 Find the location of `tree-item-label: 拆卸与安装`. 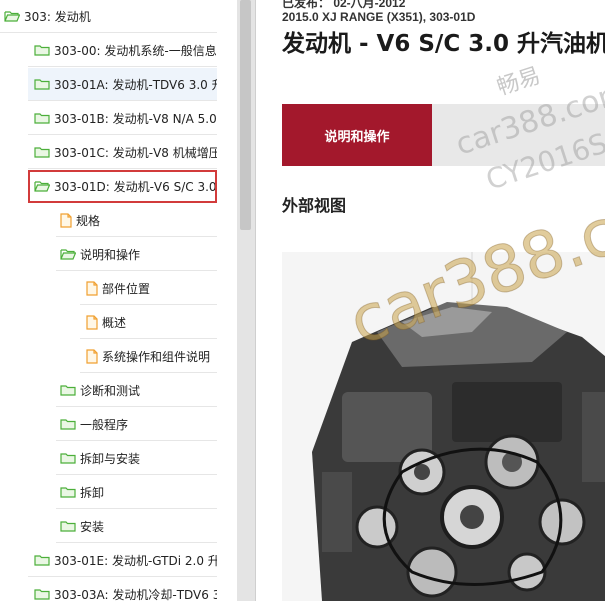

tree-item-label: 拆卸与安装 is located at coordinates (110, 458).